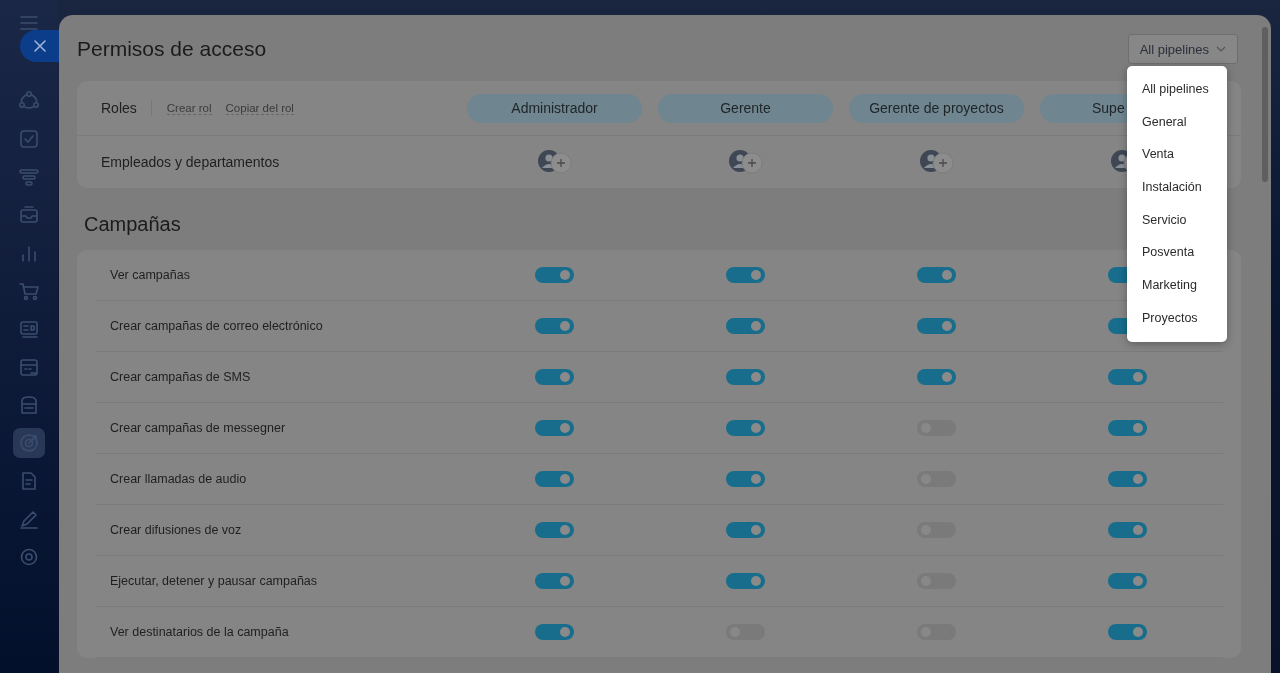 The height and width of the screenshot is (673, 1280). I want to click on permission-label: Crear campañas de messegner, so click(198, 428).